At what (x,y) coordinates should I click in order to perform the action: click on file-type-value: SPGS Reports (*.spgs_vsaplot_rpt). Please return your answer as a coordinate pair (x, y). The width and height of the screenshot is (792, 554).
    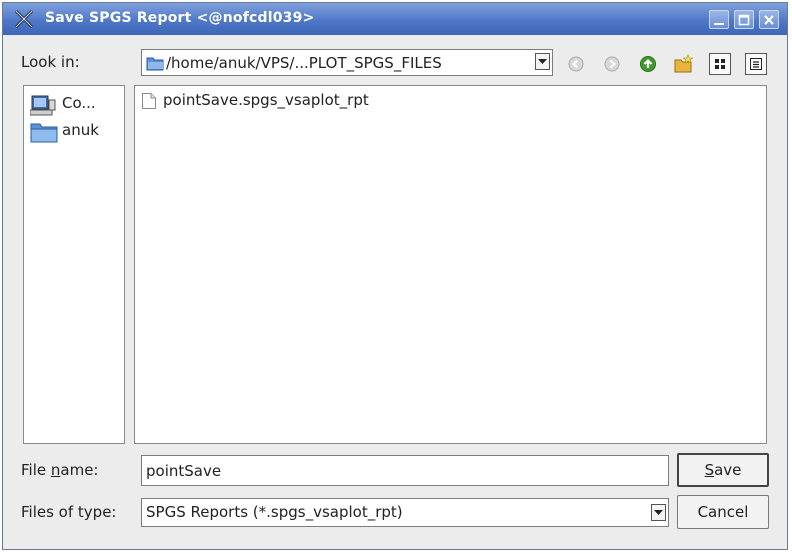
    Looking at the image, I should click on (274, 512).